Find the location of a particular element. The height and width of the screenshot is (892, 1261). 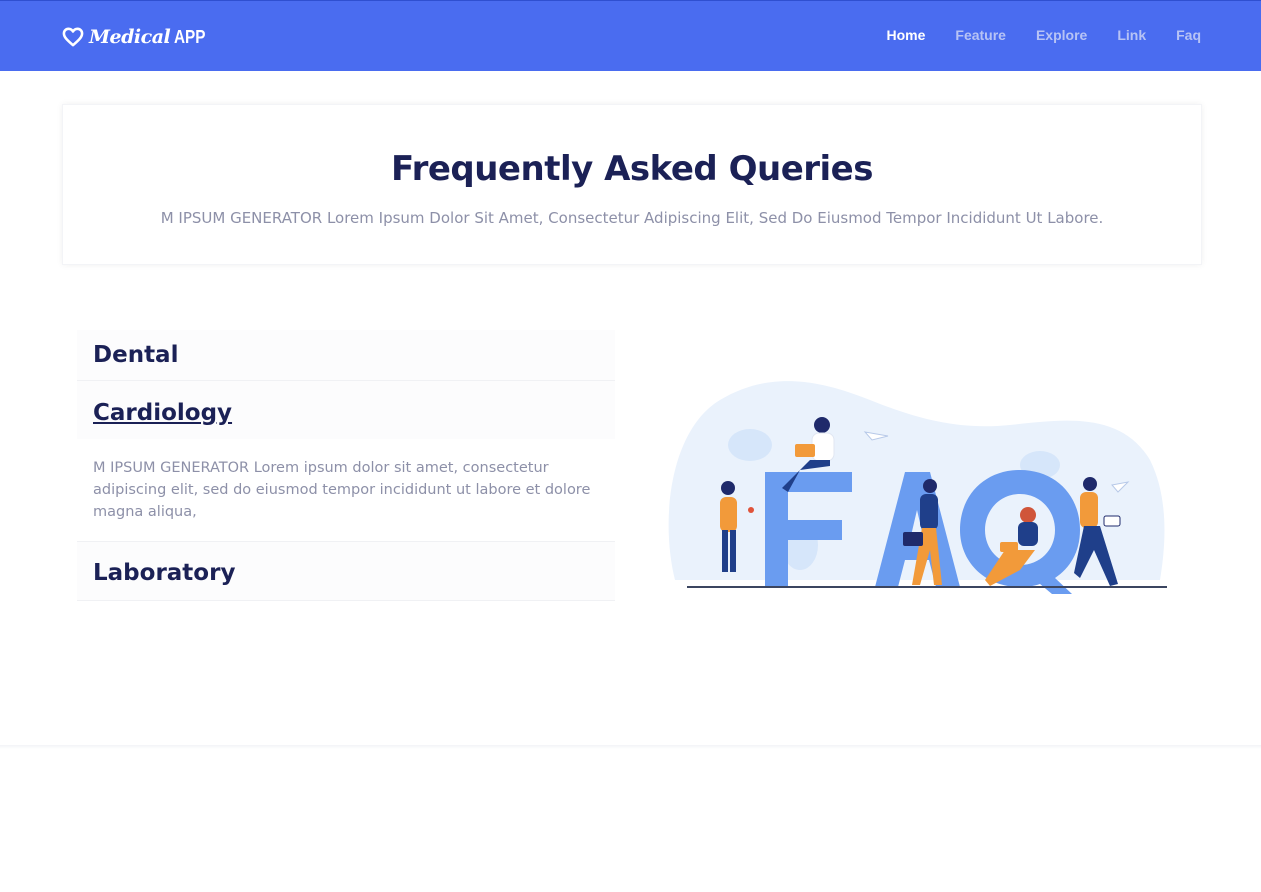

faq-people-illustration is located at coordinates (920, 485).